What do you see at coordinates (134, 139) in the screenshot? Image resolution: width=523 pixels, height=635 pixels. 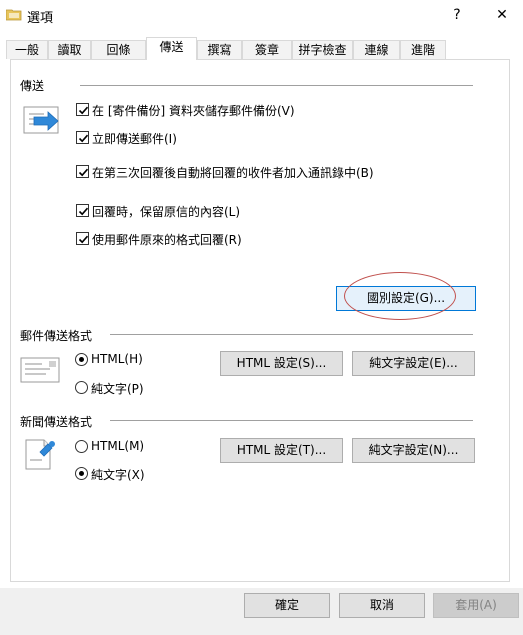 I see `send-immediately-label: 立即傳送郵件(I)` at bounding box center [134, 139].